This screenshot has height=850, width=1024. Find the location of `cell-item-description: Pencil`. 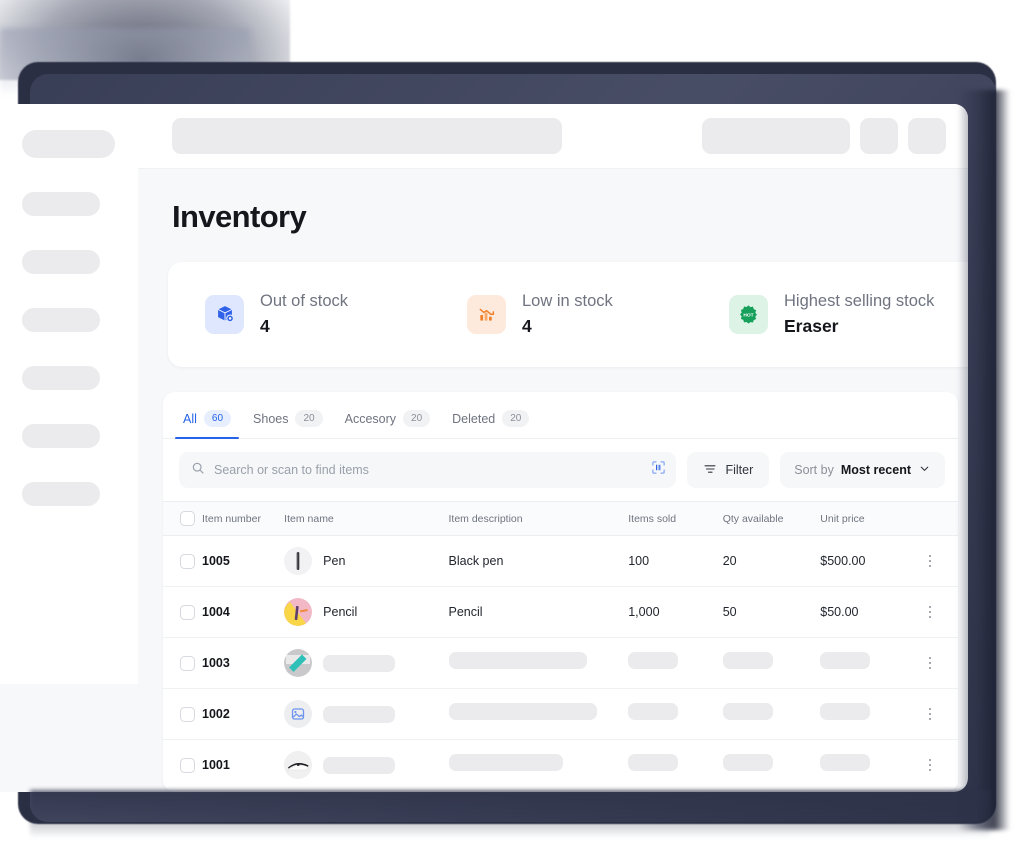

cell-item-description: Pencil is located at coordinates (465, 612).